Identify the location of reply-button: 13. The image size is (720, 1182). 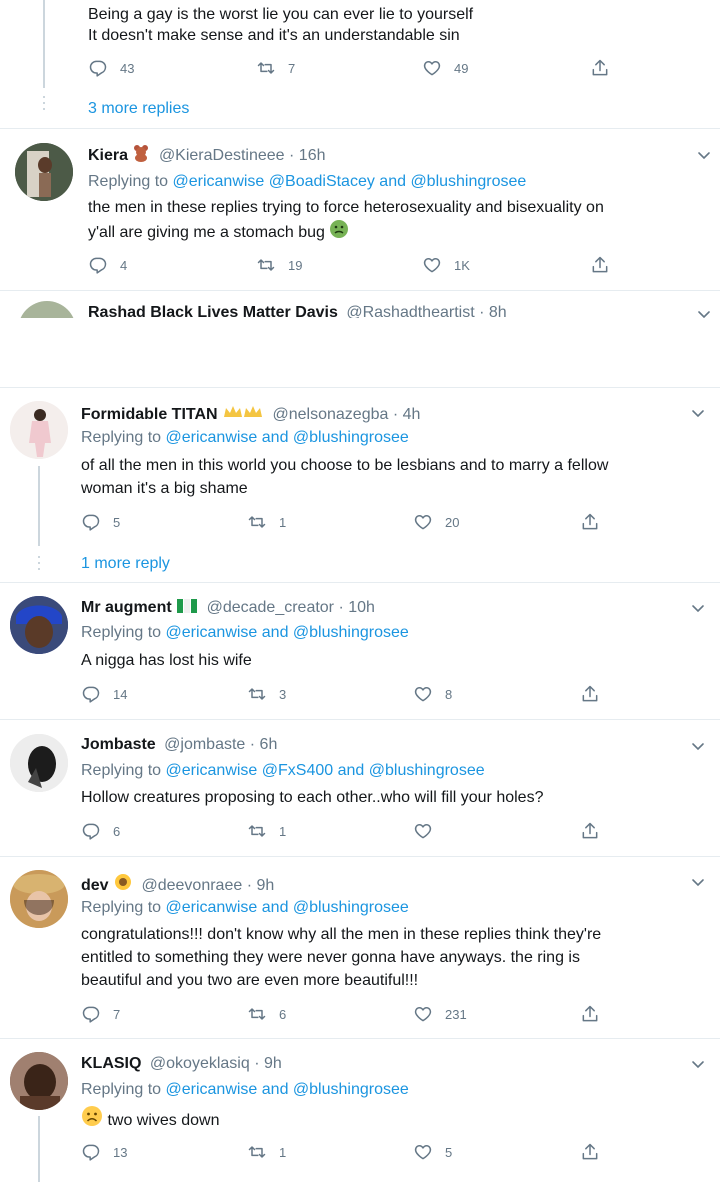
(104, 1152).